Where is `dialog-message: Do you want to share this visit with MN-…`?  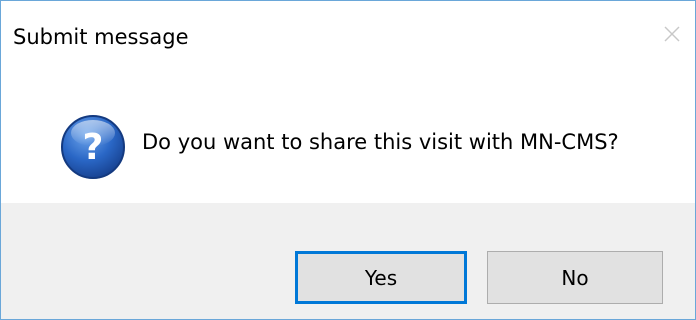 dialog-message: Do you want to share this visit with MN-… is located at coordinates (380, 142).